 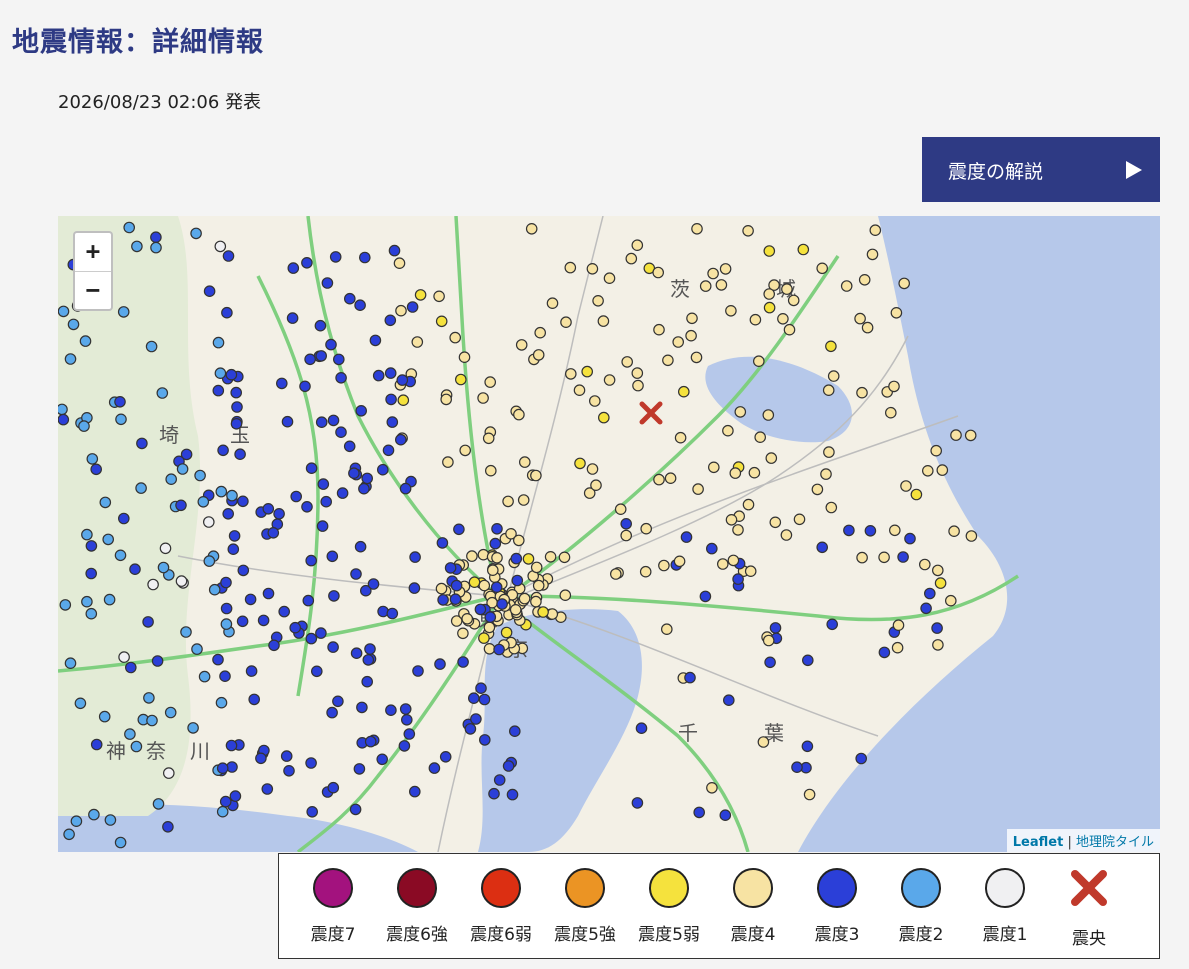 I want to click on legend-item: 震度5強, so click(x=585, y=906).